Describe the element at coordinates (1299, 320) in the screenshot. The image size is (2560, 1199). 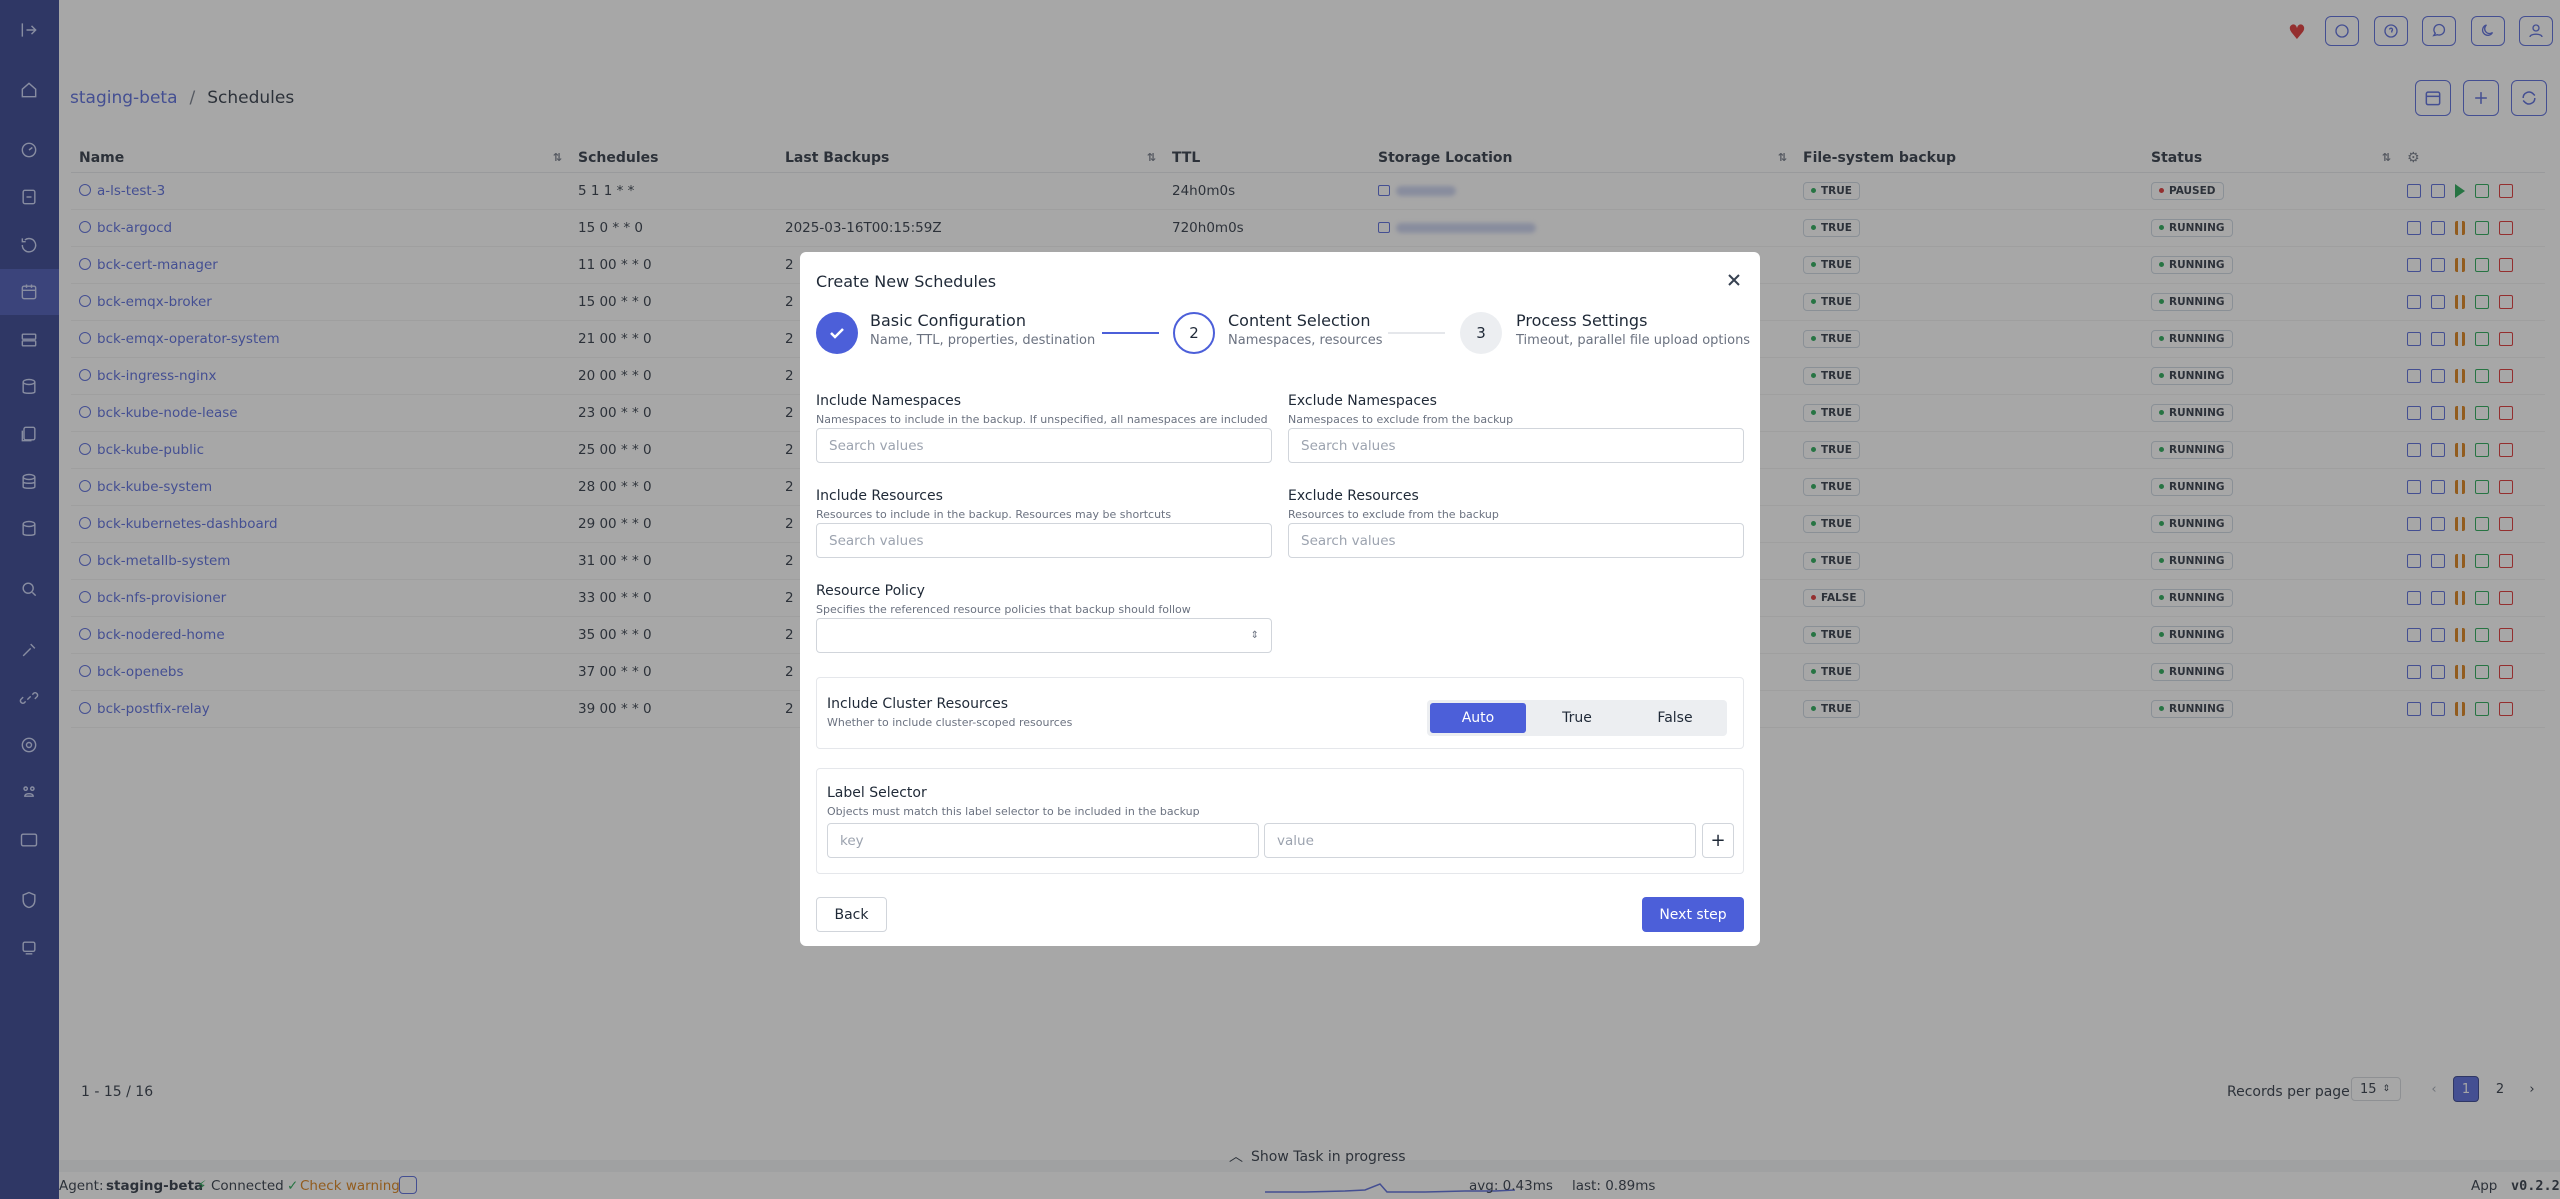
I see `step-2-title: Content Selection` at that location.